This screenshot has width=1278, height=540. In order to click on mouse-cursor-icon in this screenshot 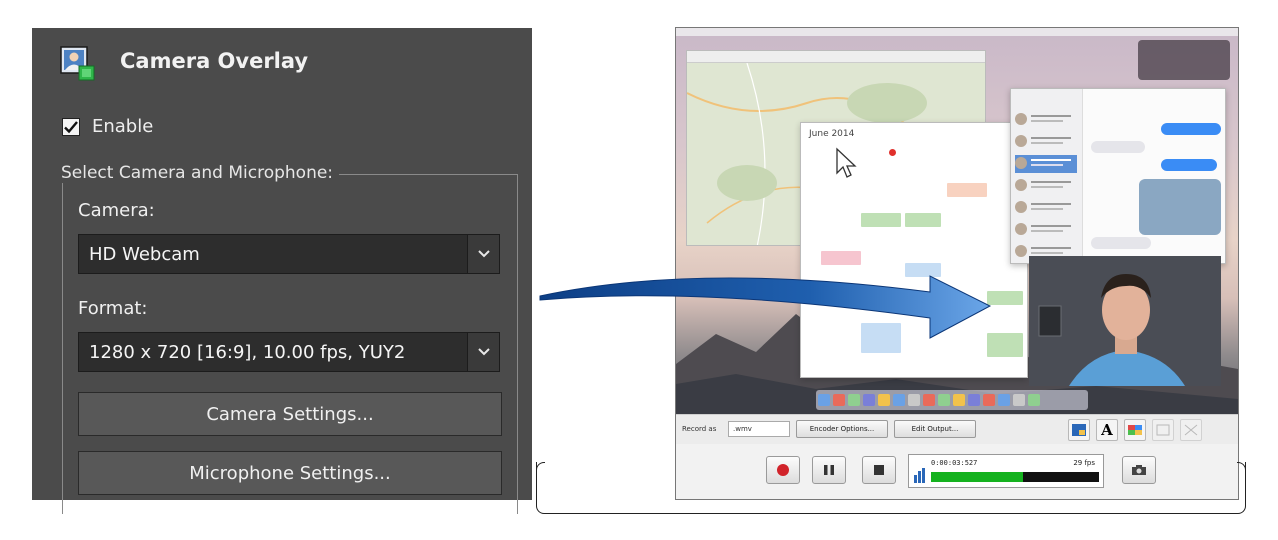, I will do `click(846, 162)`.